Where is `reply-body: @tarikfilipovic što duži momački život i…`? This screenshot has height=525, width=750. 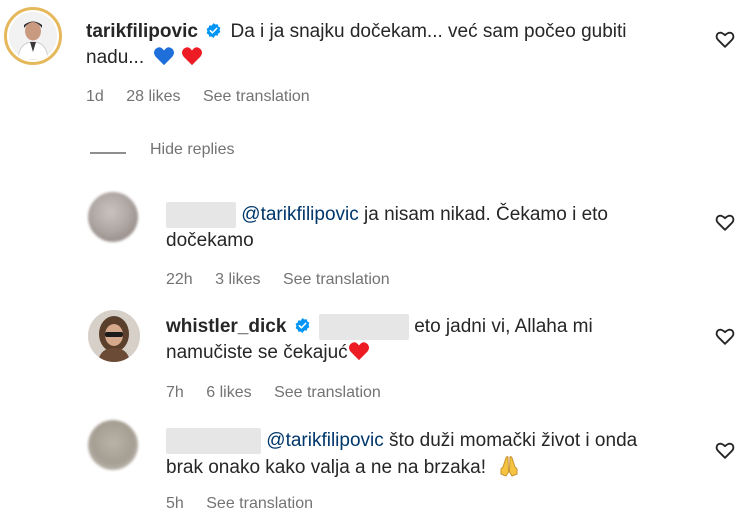 reply-body: @tarikfilipovic što duži momački život i… is located at coordinates (436, 454).